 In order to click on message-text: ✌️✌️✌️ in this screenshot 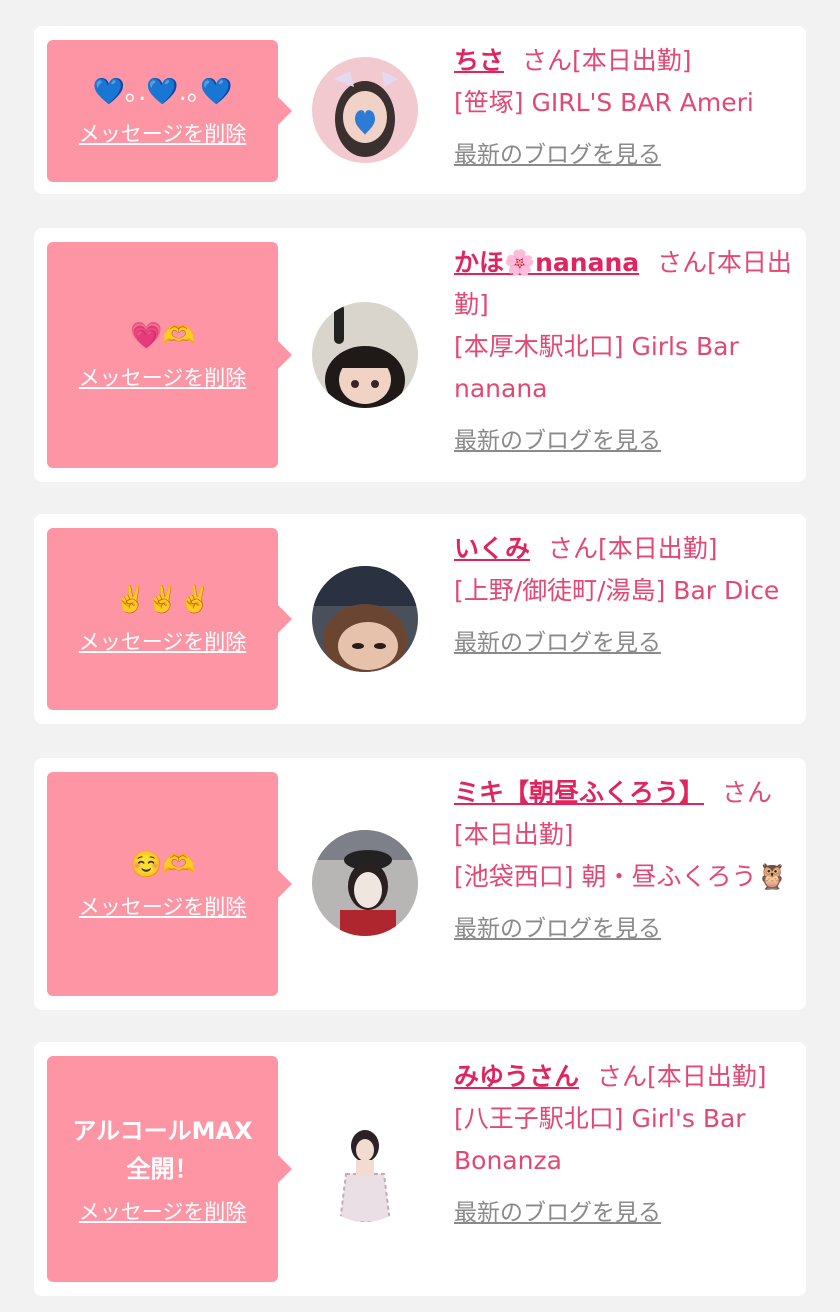, I will do `click(162, 600)`.